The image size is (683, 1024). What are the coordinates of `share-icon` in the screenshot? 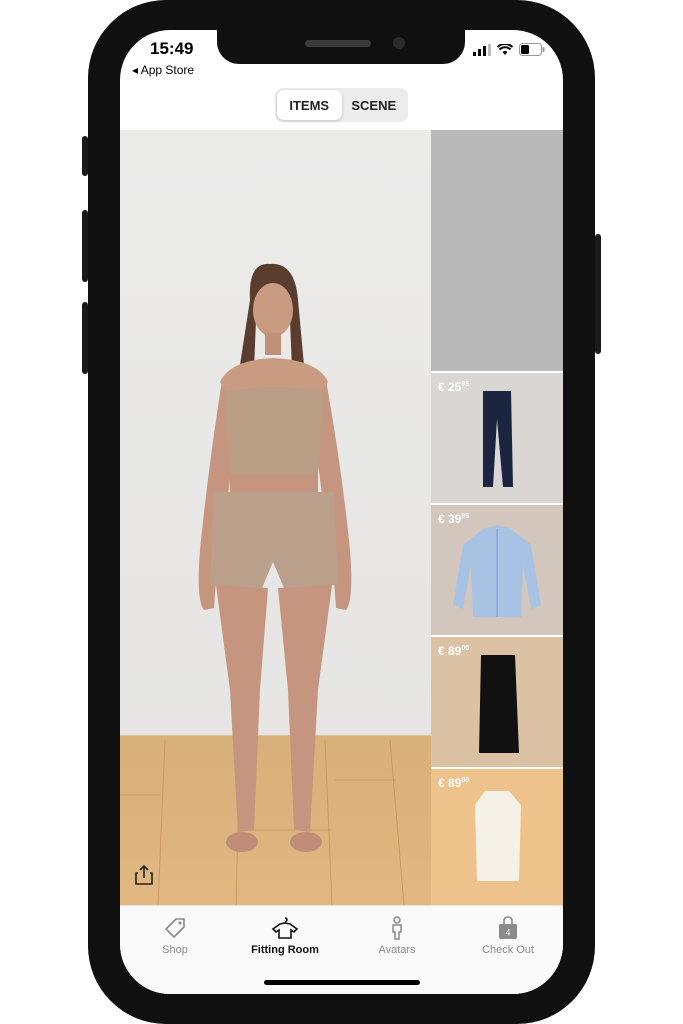 It's located at (144, 874).